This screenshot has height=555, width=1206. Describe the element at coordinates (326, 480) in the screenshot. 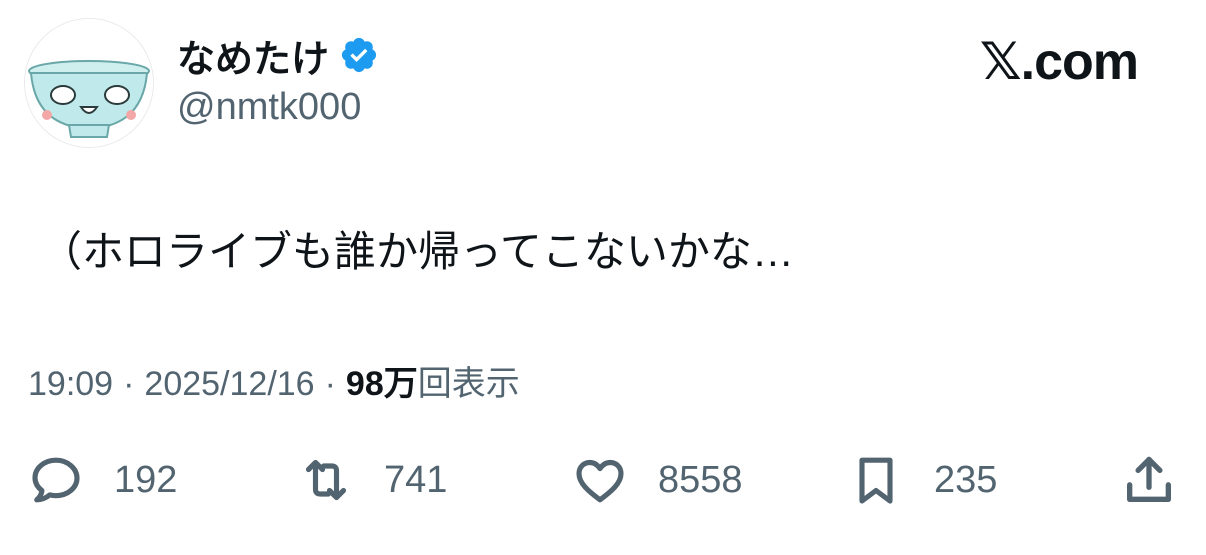

I see `repost-icon` at that location.